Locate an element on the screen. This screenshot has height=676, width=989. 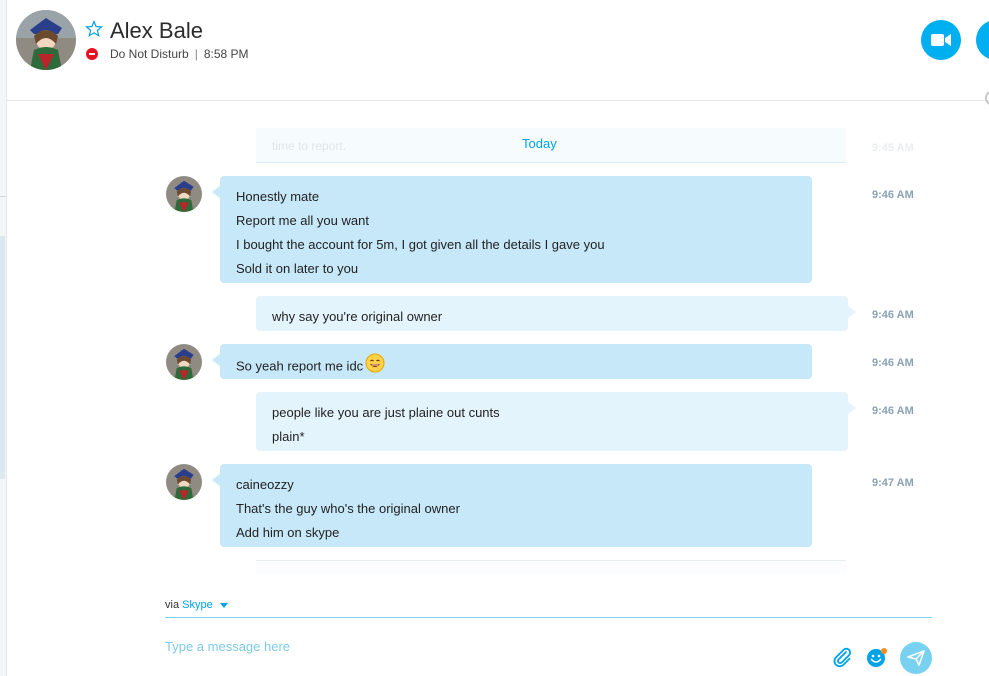
via-skype-link: Skype is located at coordinates (197, 605).